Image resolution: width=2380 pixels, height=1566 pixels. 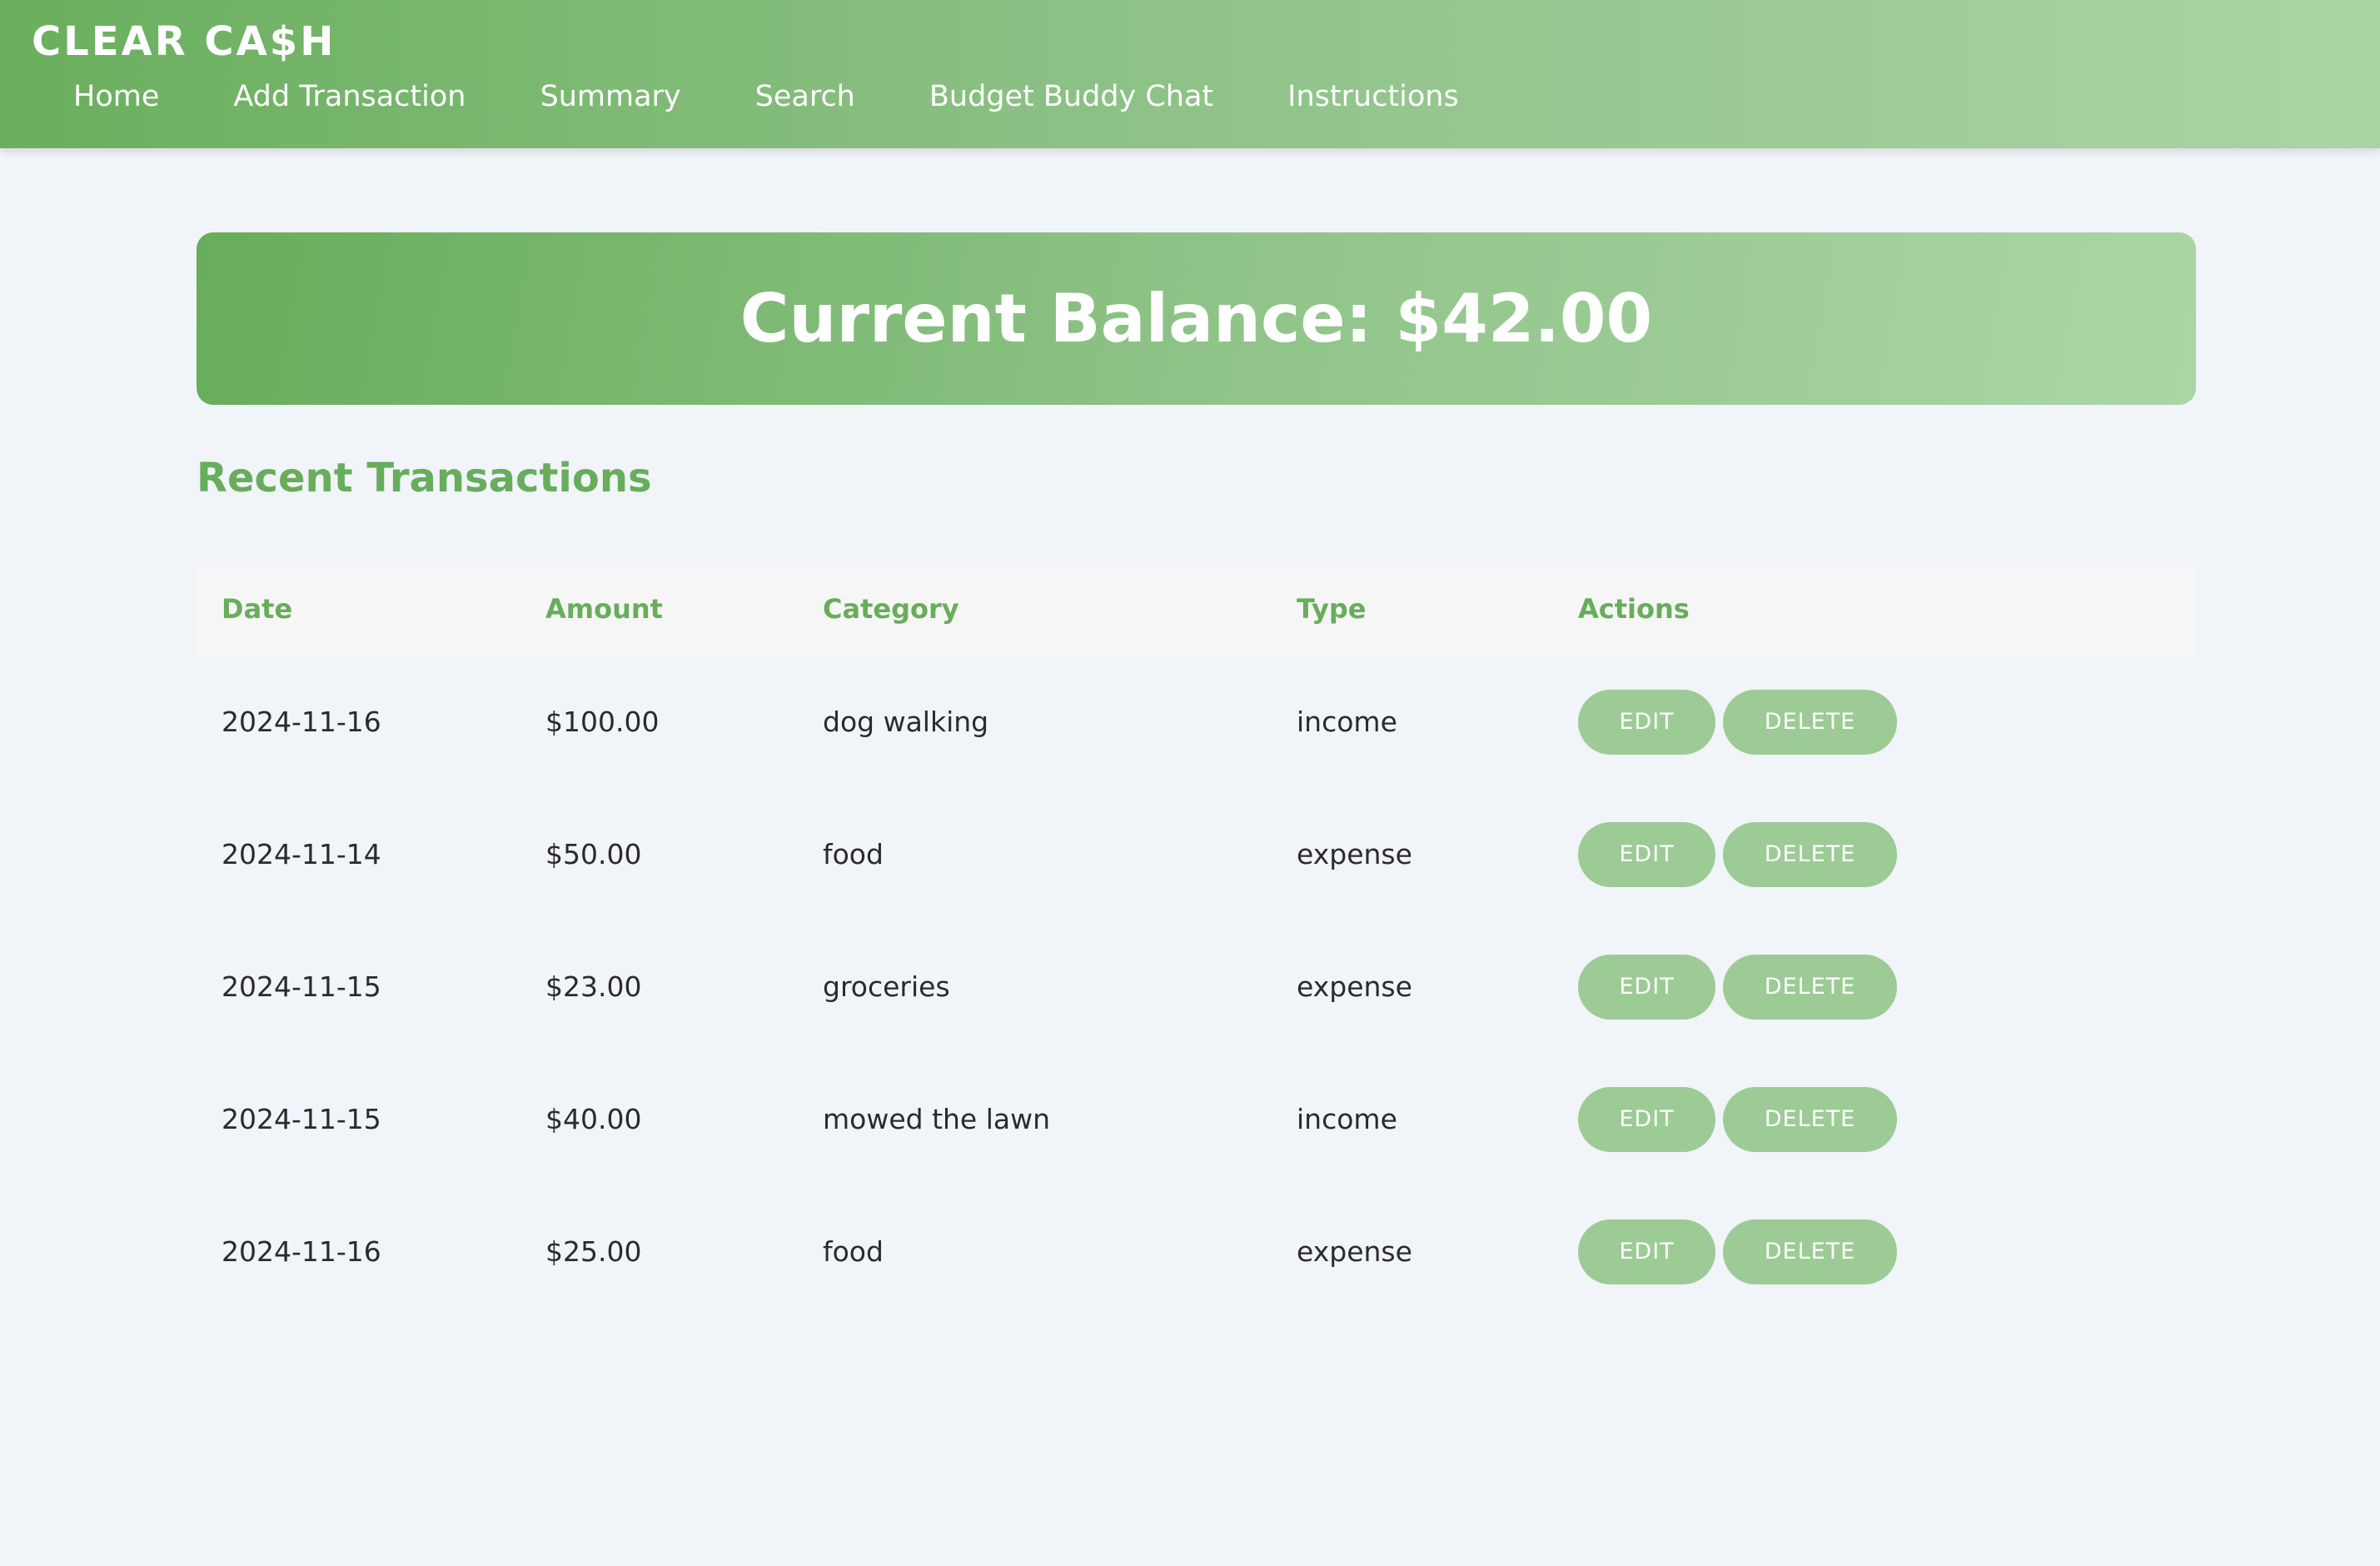 I want to click on header-amount: Amount, so click(x=604, y=609).